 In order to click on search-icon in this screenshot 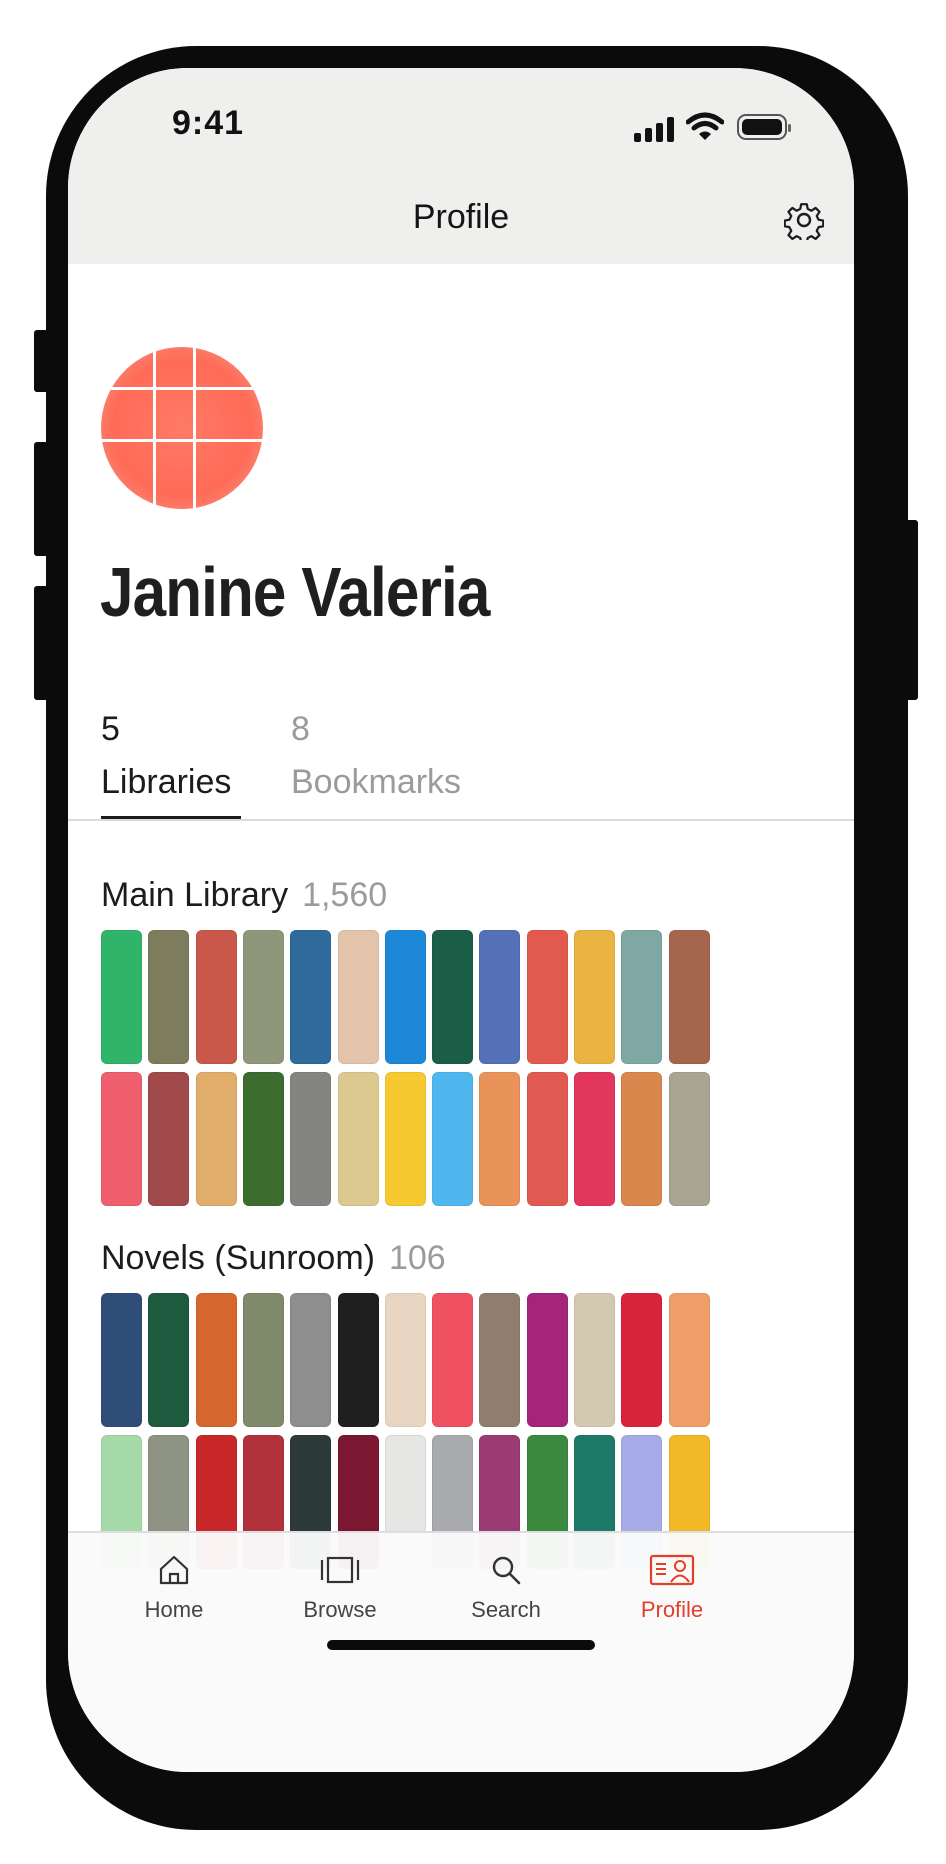, I will do `click(506, 1570)`.